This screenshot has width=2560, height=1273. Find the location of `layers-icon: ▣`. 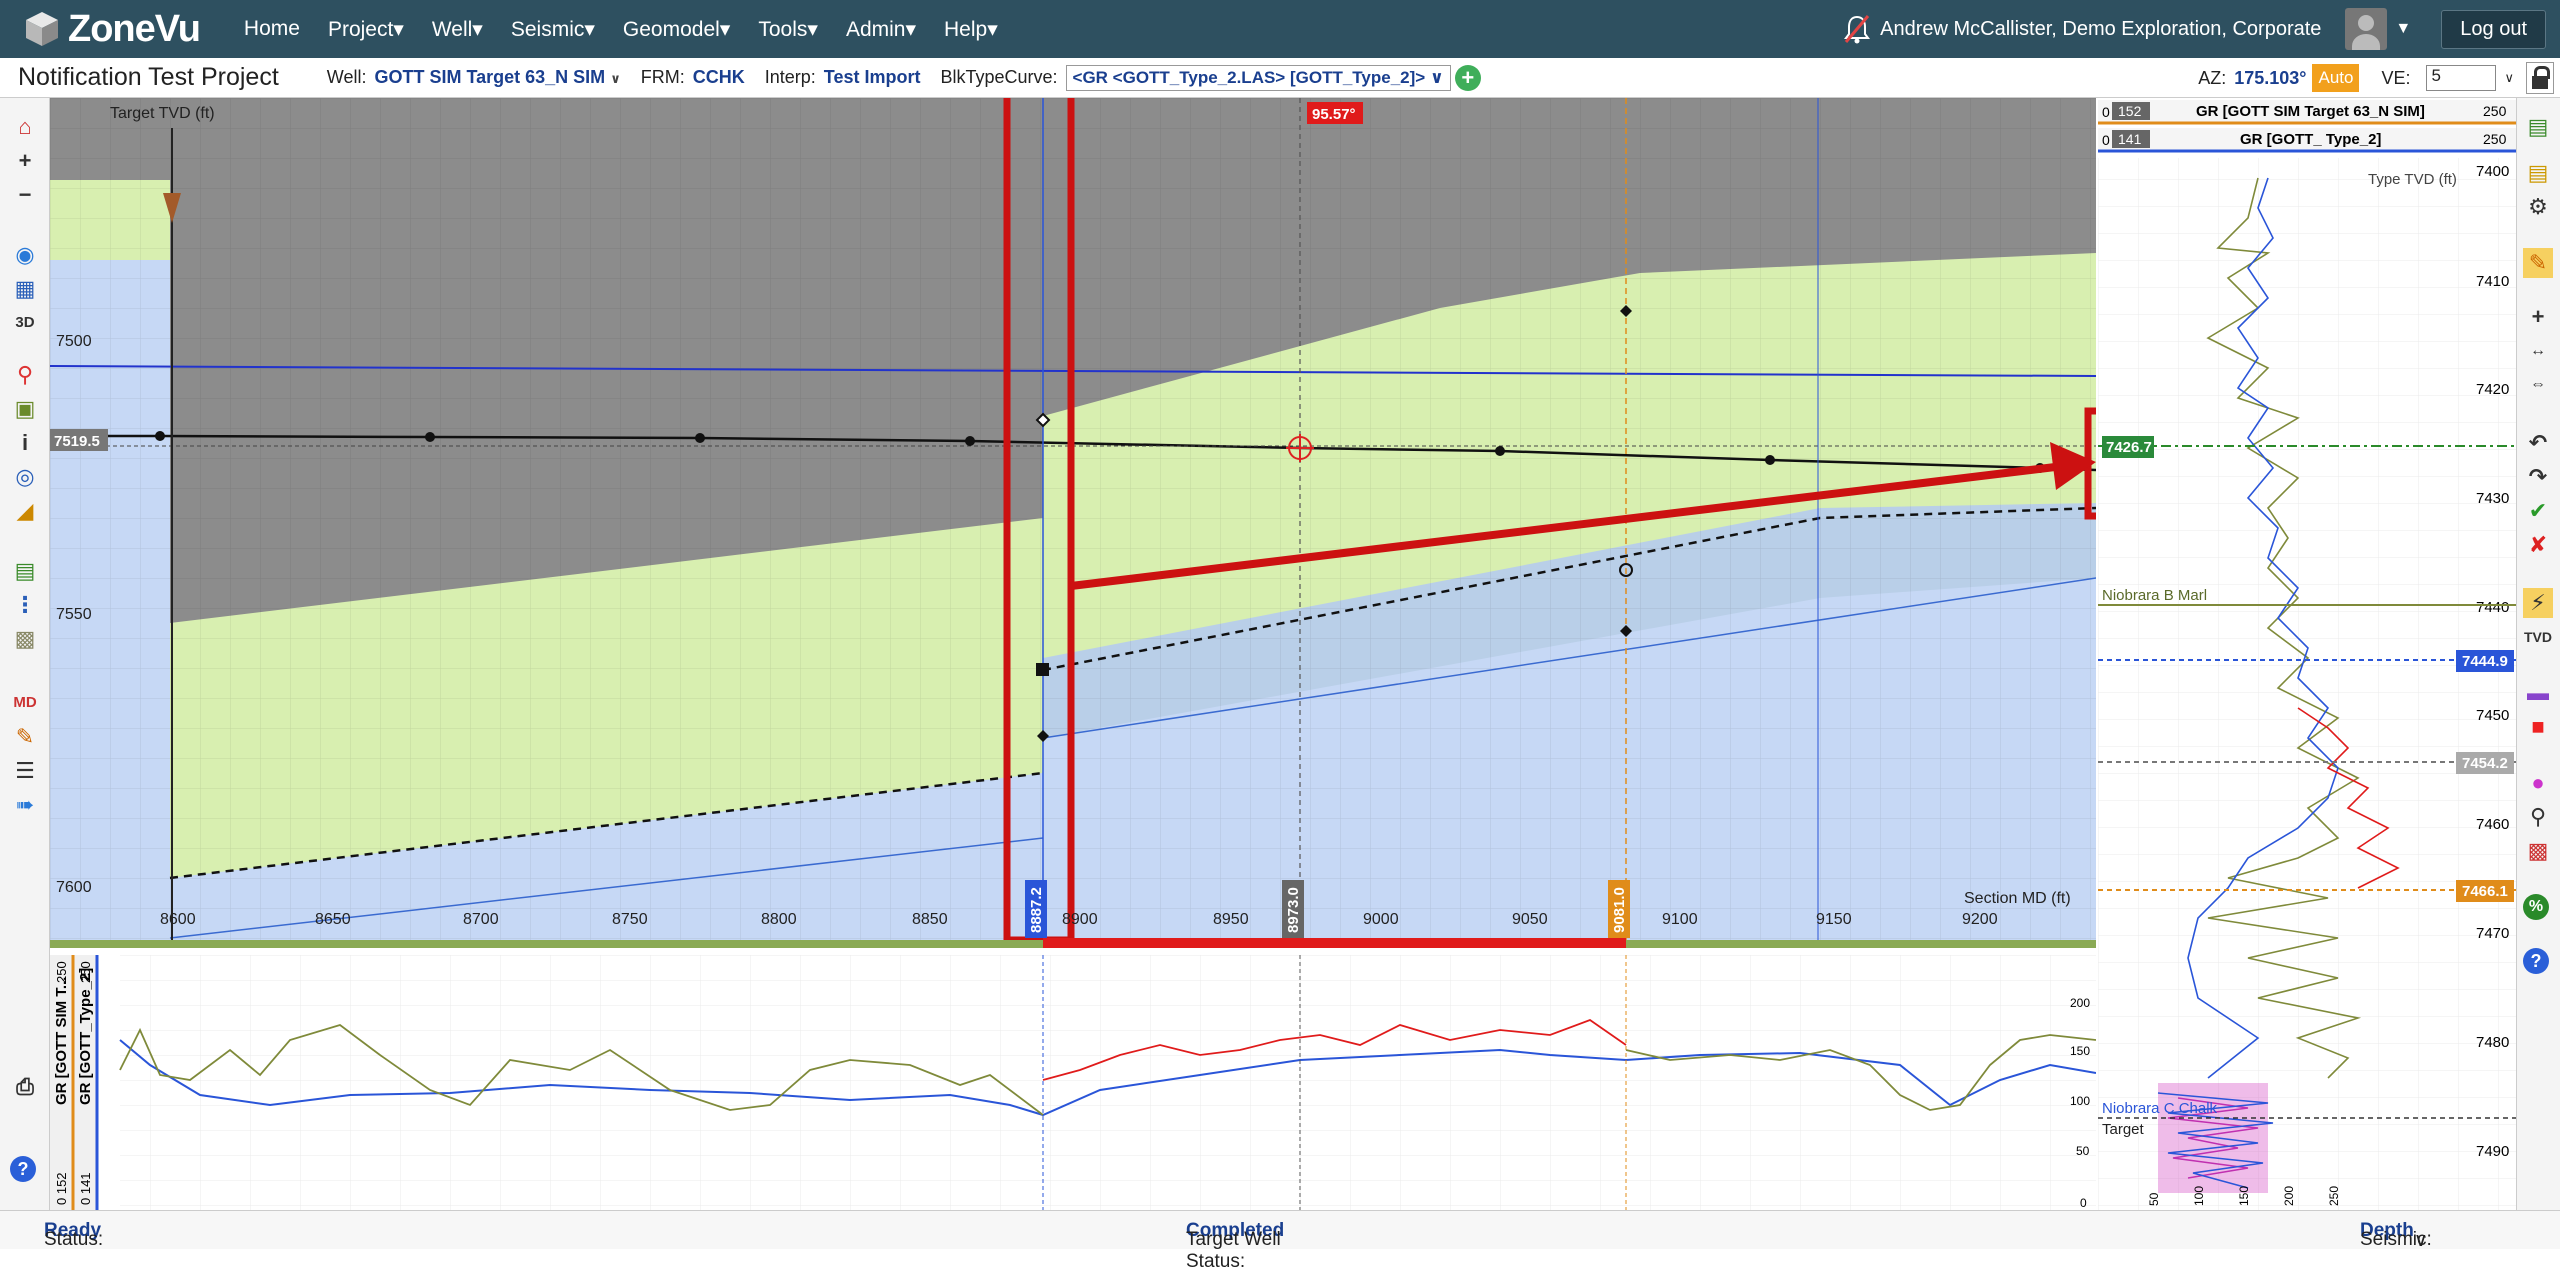

layers-icon: ▣ is located at coordinates (25, 409).